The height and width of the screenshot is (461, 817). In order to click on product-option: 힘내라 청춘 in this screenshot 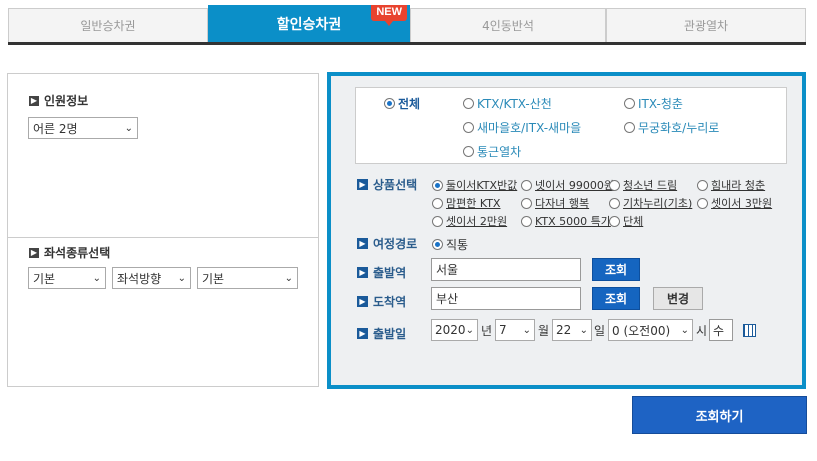, I will do `click(731, 185)`.